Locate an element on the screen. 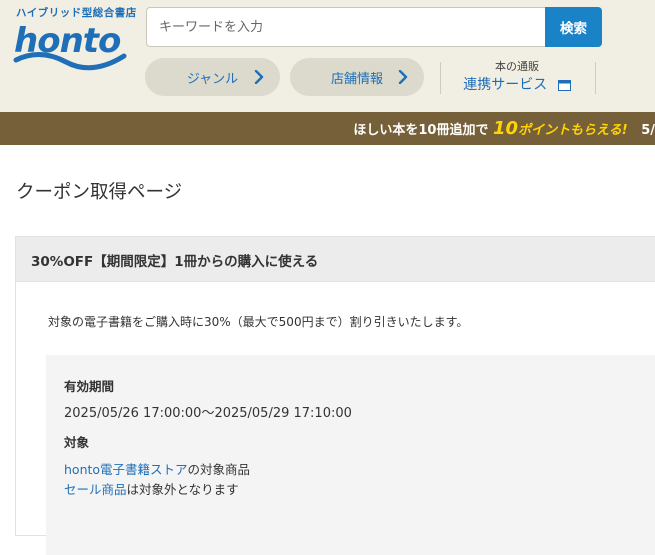 This screenshot has width=655, height=555. linkage-service-link: 本の通販 連携サービス is located at coordinates (517, 77).